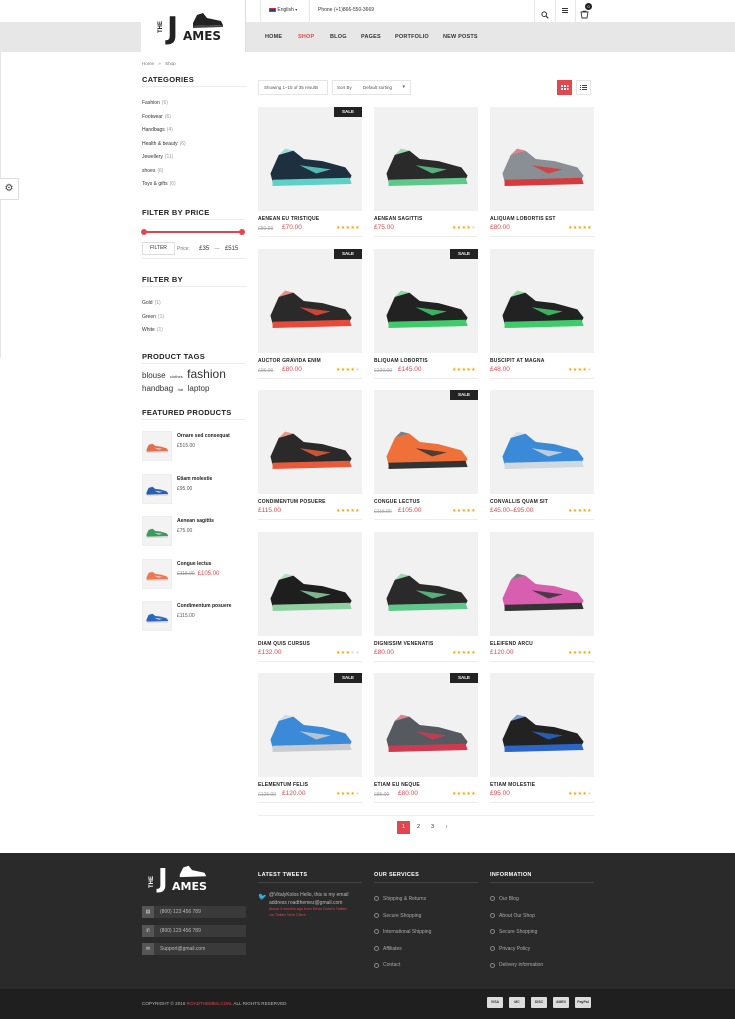  I want to click on language-selector: English ▾, so click(283, 10).